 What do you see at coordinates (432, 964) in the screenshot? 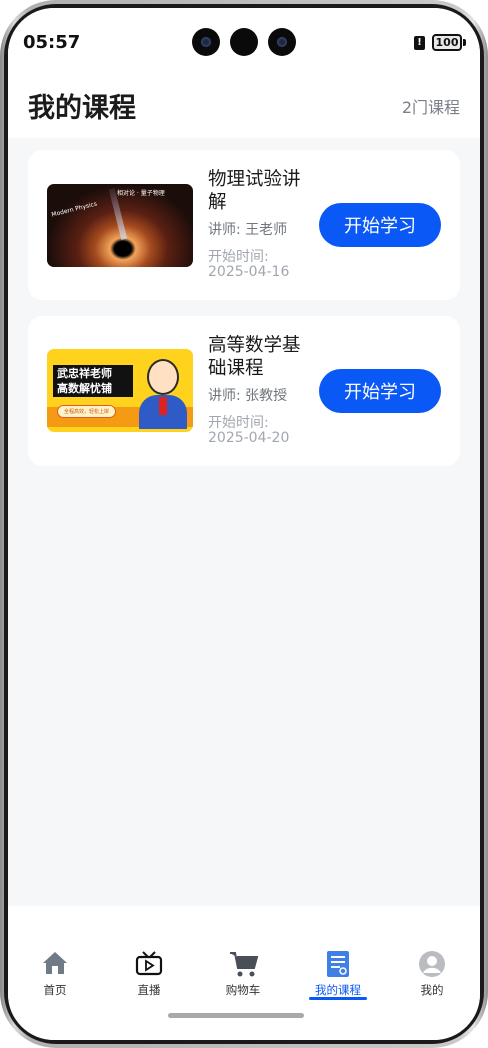
I see `user-icon` at bounding box center [432, 964].